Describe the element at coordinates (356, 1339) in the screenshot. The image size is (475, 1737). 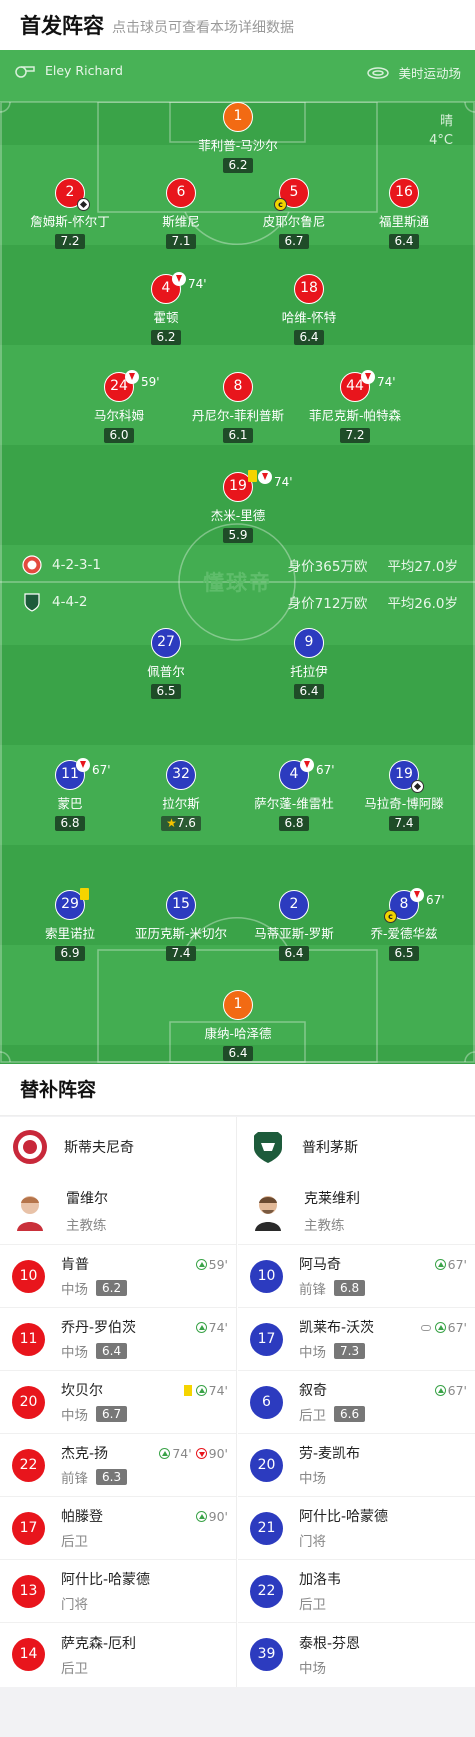
I see `sub-row: 17 凯莱布-沃茨 中场 7.3 67'` at that location.